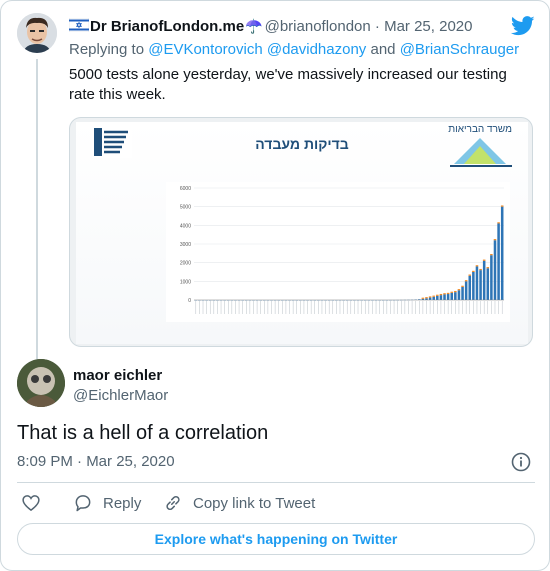  Describe the element at coordinates (96, 461) in the screenshot. I see `tweet-timestamp: 8:09 PM · Mar 25, 2020` at that location.